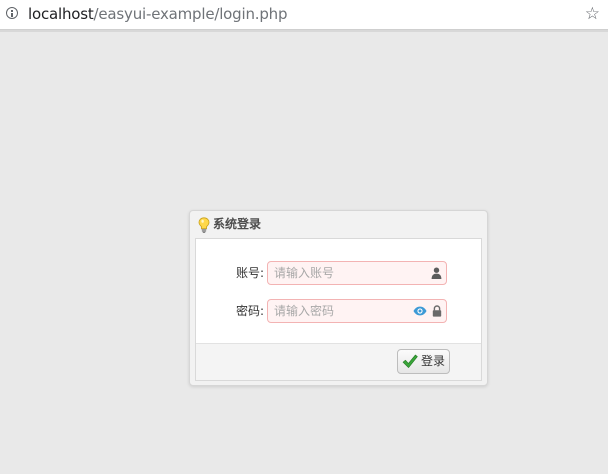  What do you see at coordinates (190, 14) in the screenshot?
I see `url-path: /easyui-example/login.php` at bounding box center [190, 14].